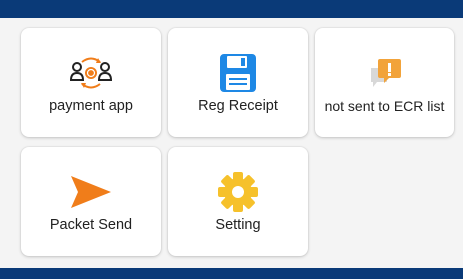 This screenshot has height=279, width=463. I want to click on payment-exchange-icon, so click(91, 73).